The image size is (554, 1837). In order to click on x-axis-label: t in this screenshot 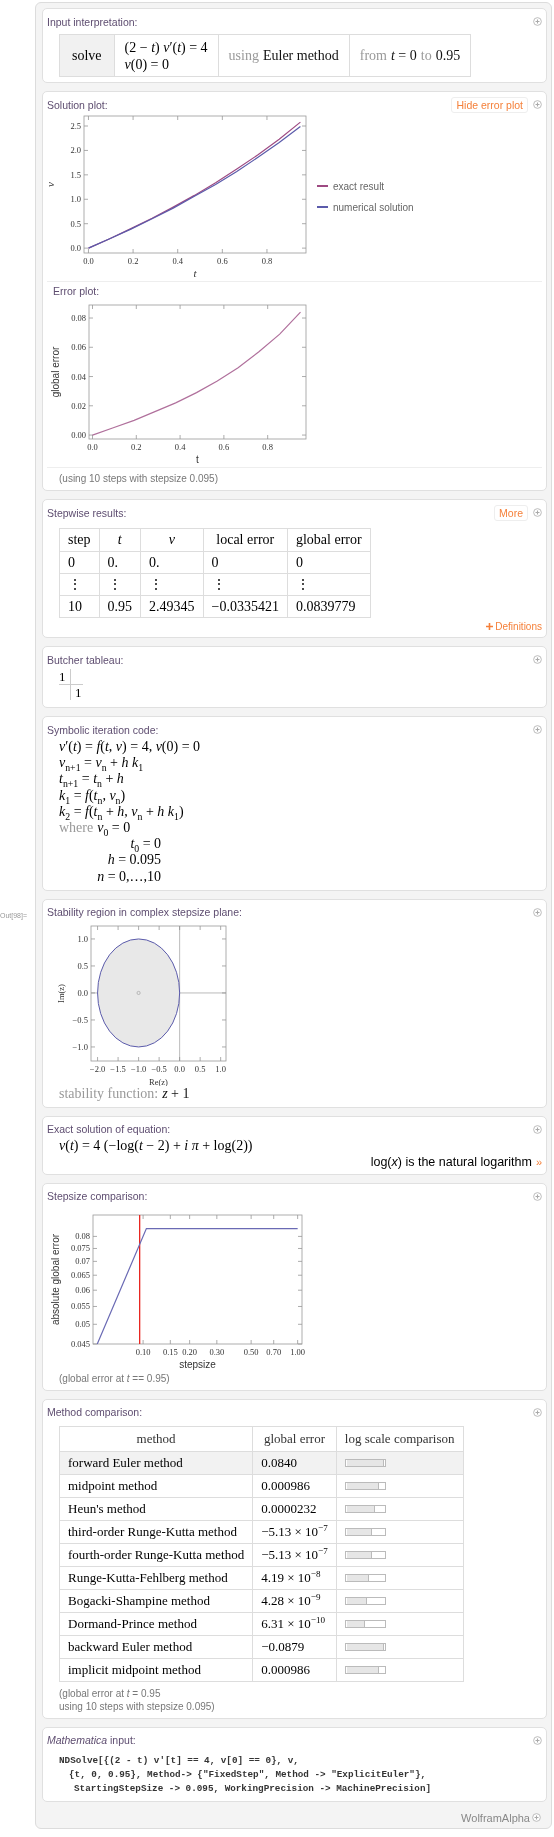, I will do `click(197, 459)`.